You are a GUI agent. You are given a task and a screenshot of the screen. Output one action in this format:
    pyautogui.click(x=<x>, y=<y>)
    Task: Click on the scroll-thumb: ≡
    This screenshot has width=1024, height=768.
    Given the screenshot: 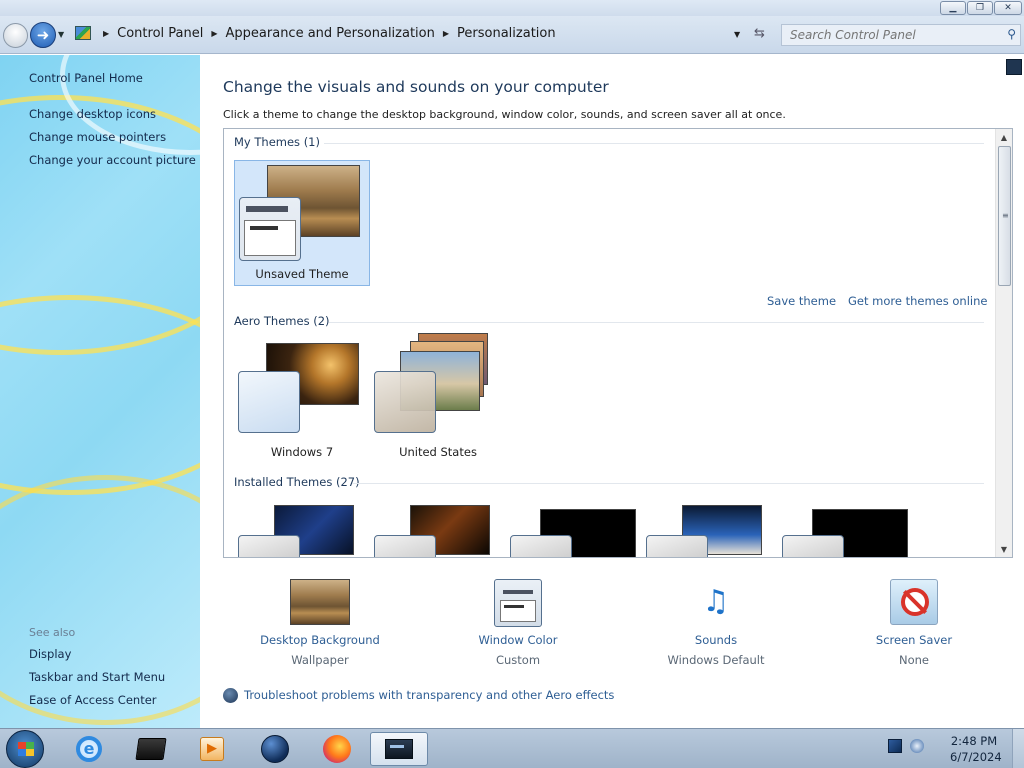 What is the action you would take?
    pyautogui.click(x=1004, y=216)
    